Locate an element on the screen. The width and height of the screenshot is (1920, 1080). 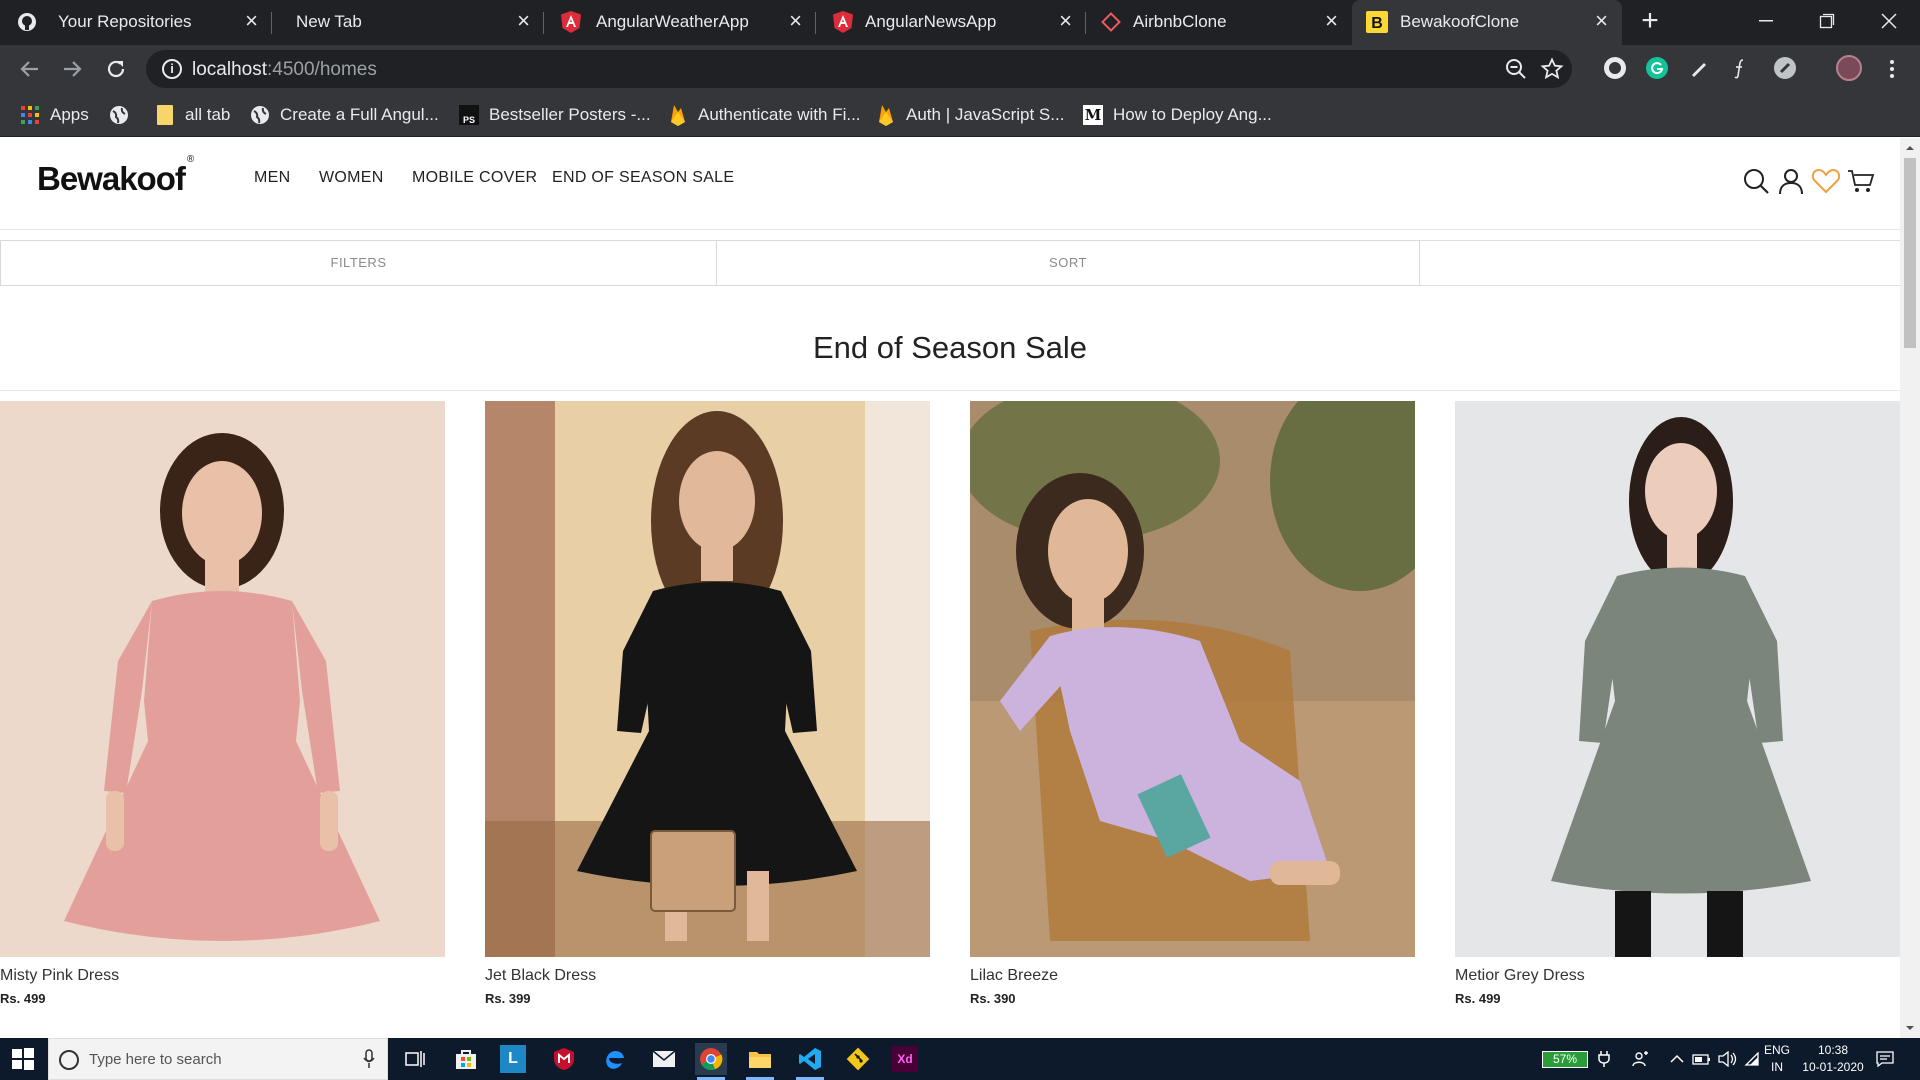
section-title: End of Season Sale is located at coordinates (950, 347).